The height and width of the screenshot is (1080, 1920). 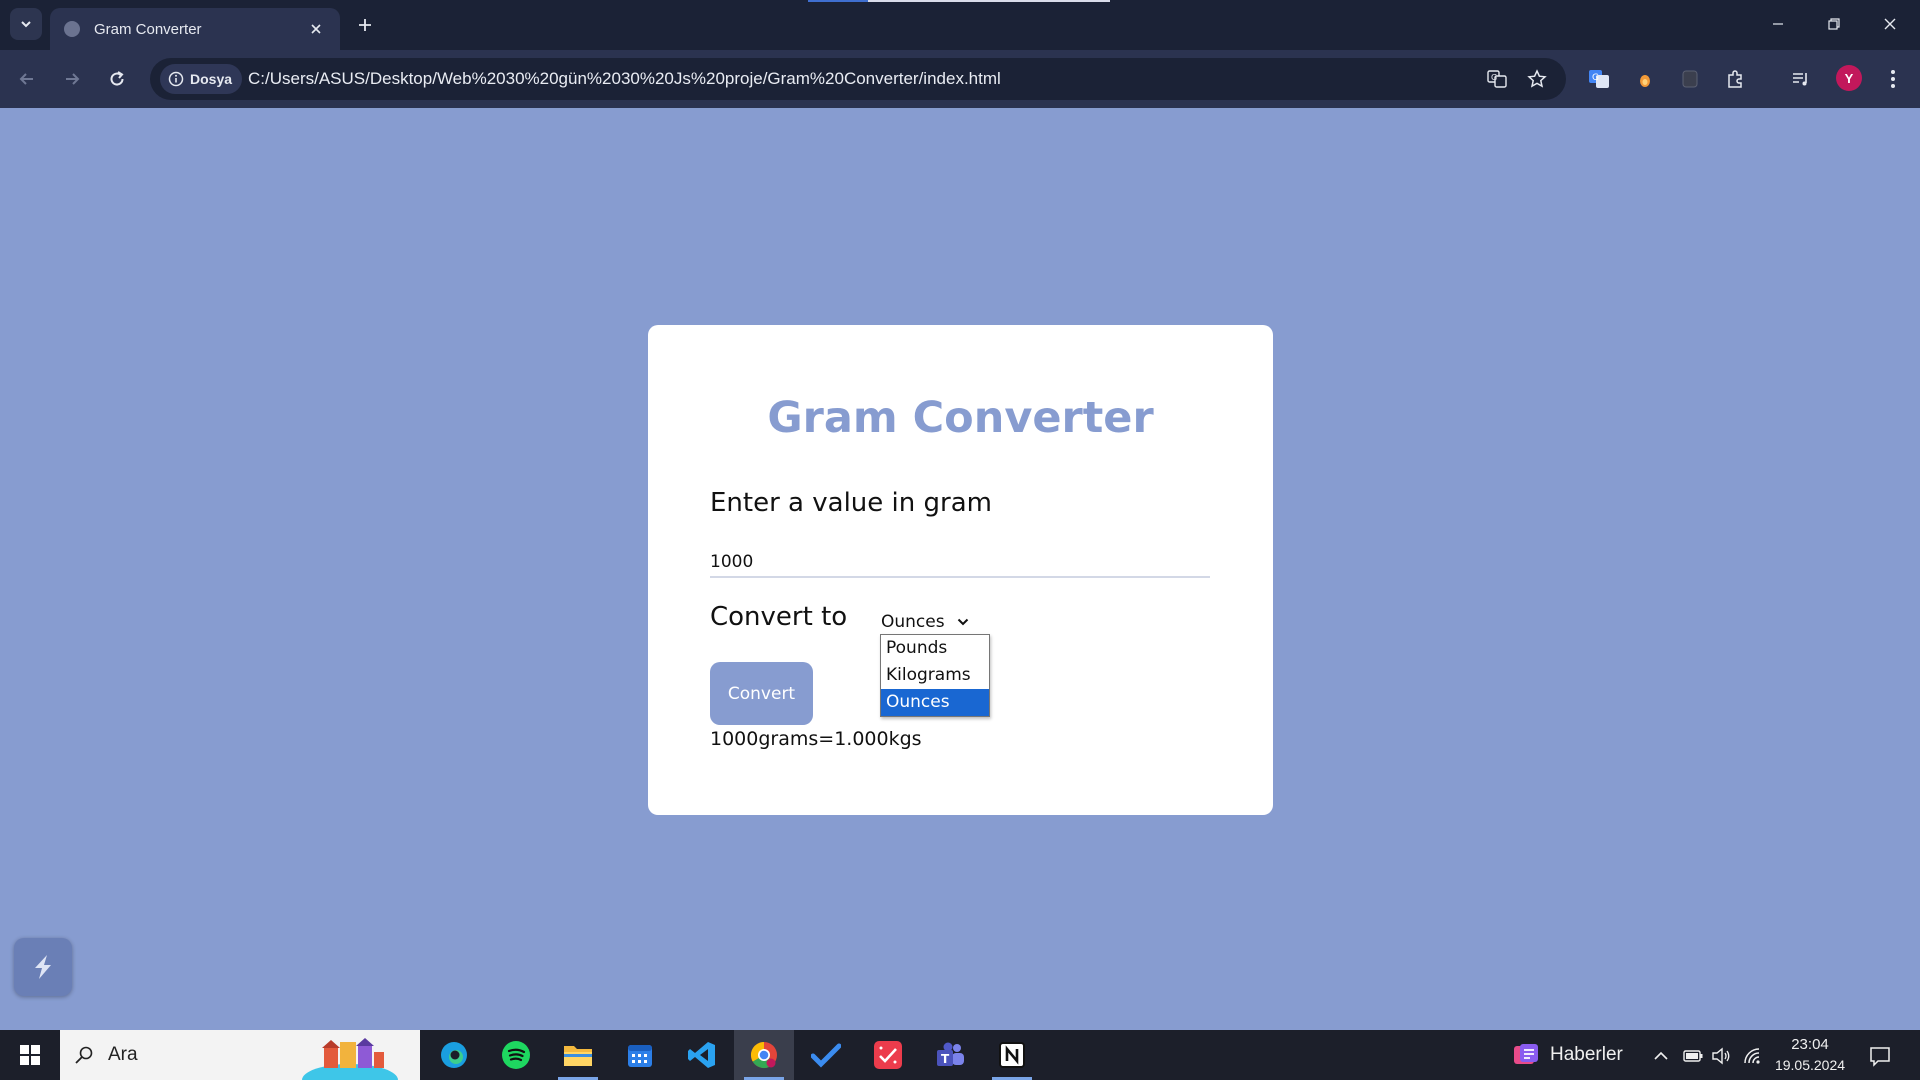 I want to click on battery-status, so click(x=1693, y=1056).